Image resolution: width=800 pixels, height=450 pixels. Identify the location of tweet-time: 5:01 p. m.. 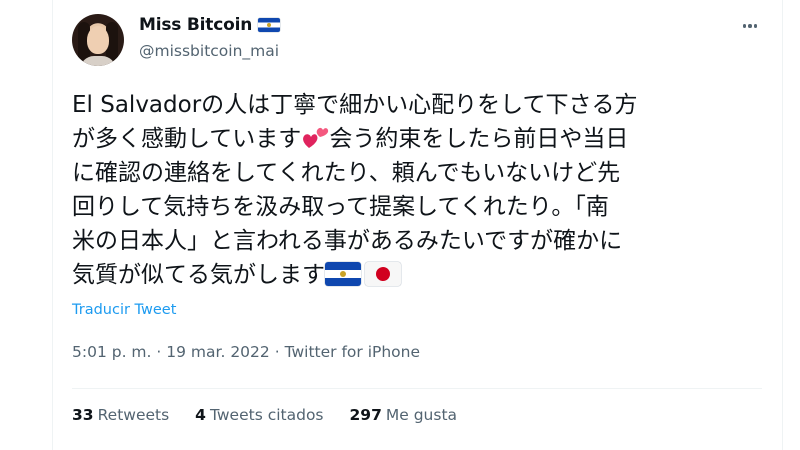
(111, 352).